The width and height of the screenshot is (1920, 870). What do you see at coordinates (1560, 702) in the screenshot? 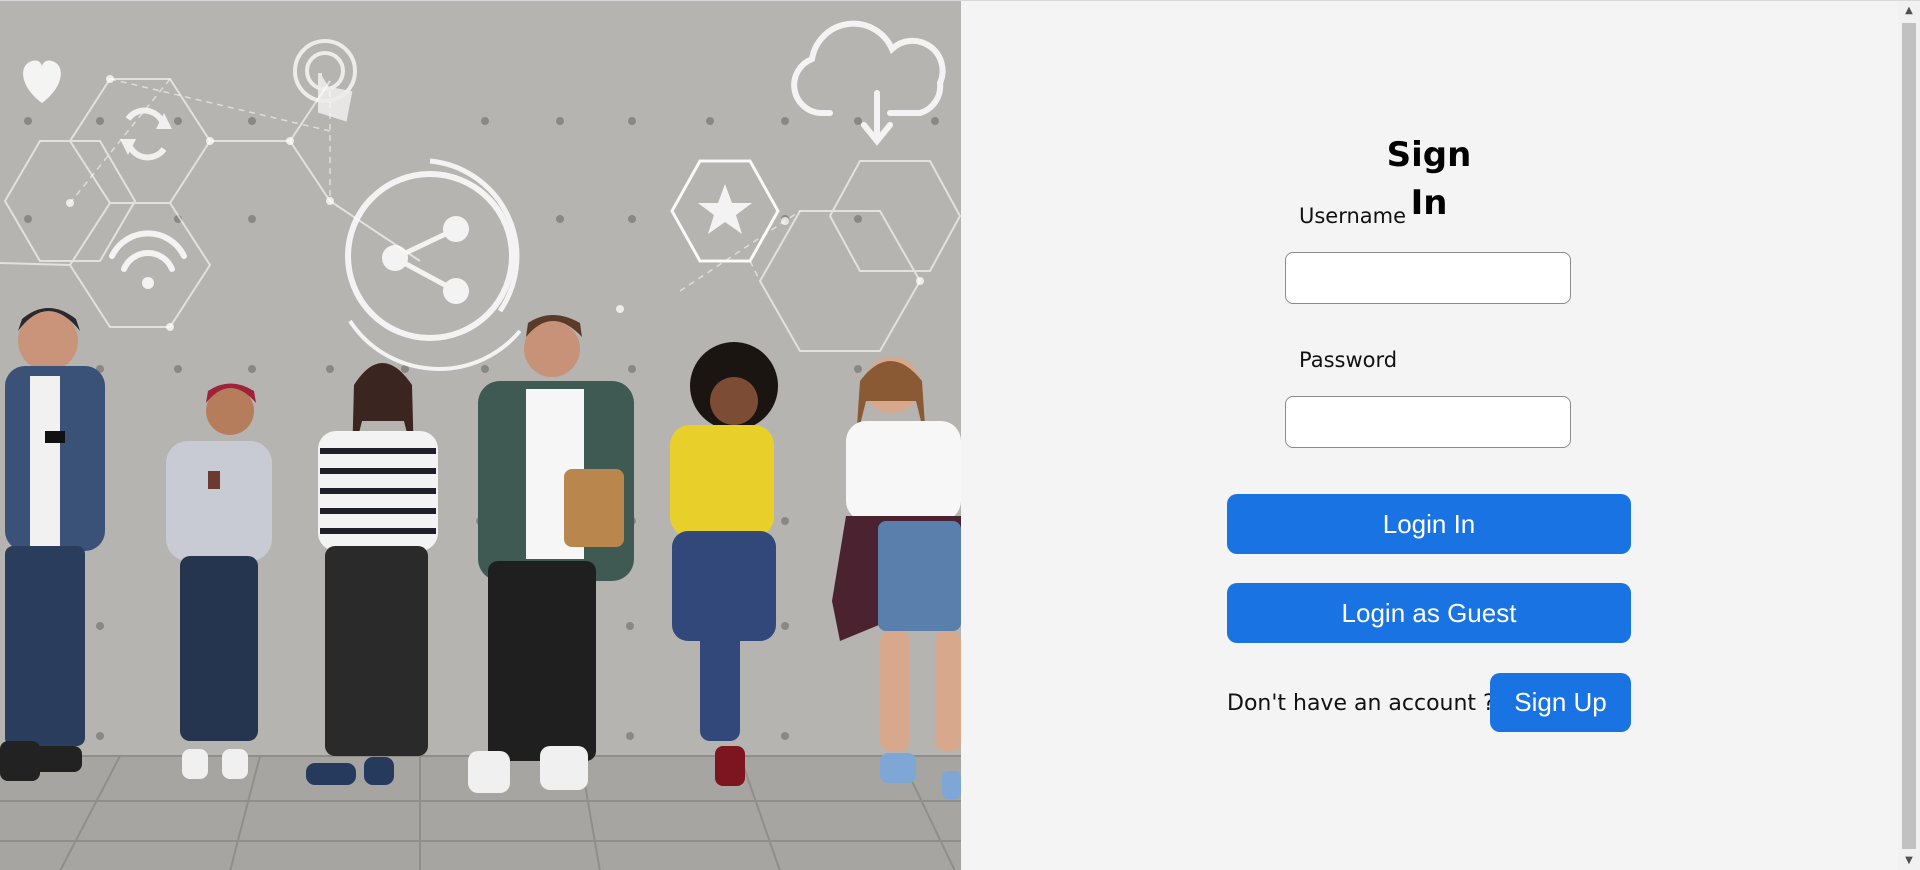
I see `sign-up-button: Sign Up` at bounding box center [1560, 702].